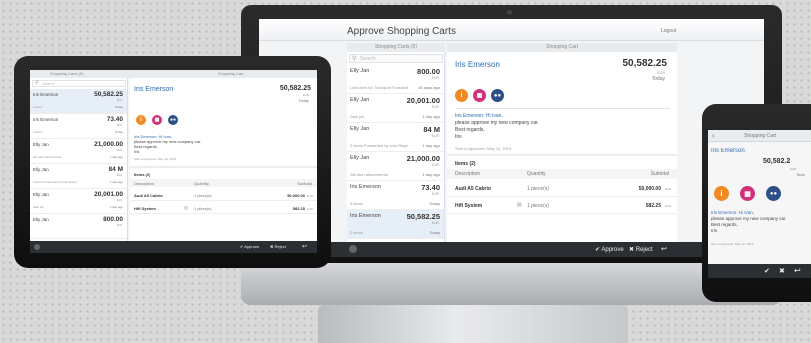  I want to click on list-item-amount: 800.00, so click(113, 219).